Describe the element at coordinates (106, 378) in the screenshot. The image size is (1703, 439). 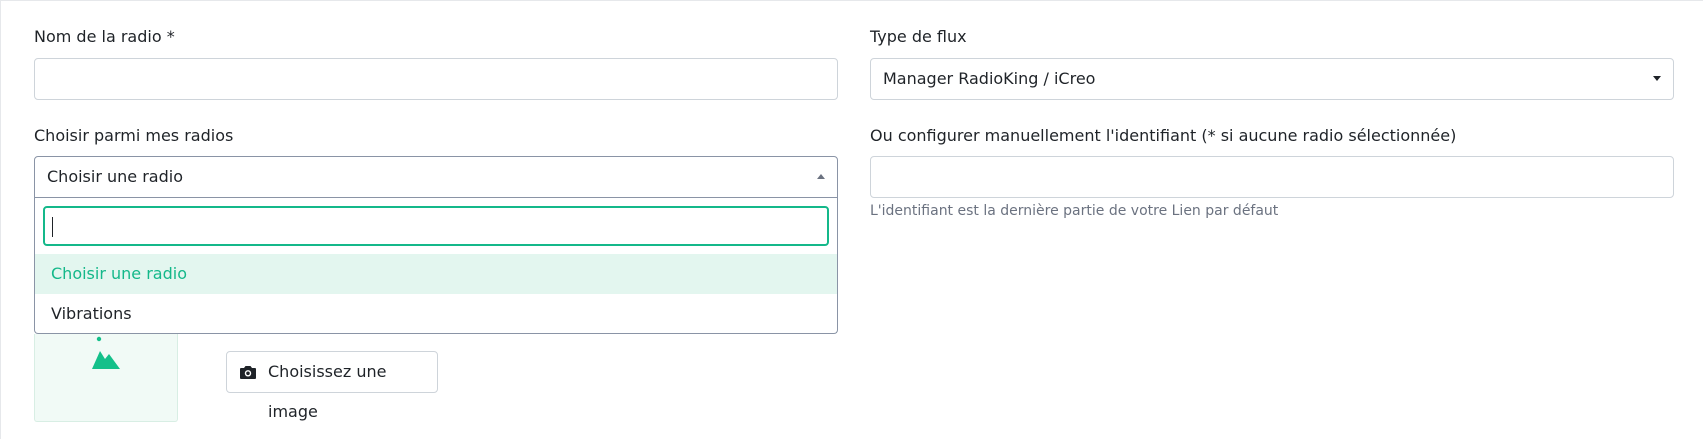
I see `image-preview` at that location.